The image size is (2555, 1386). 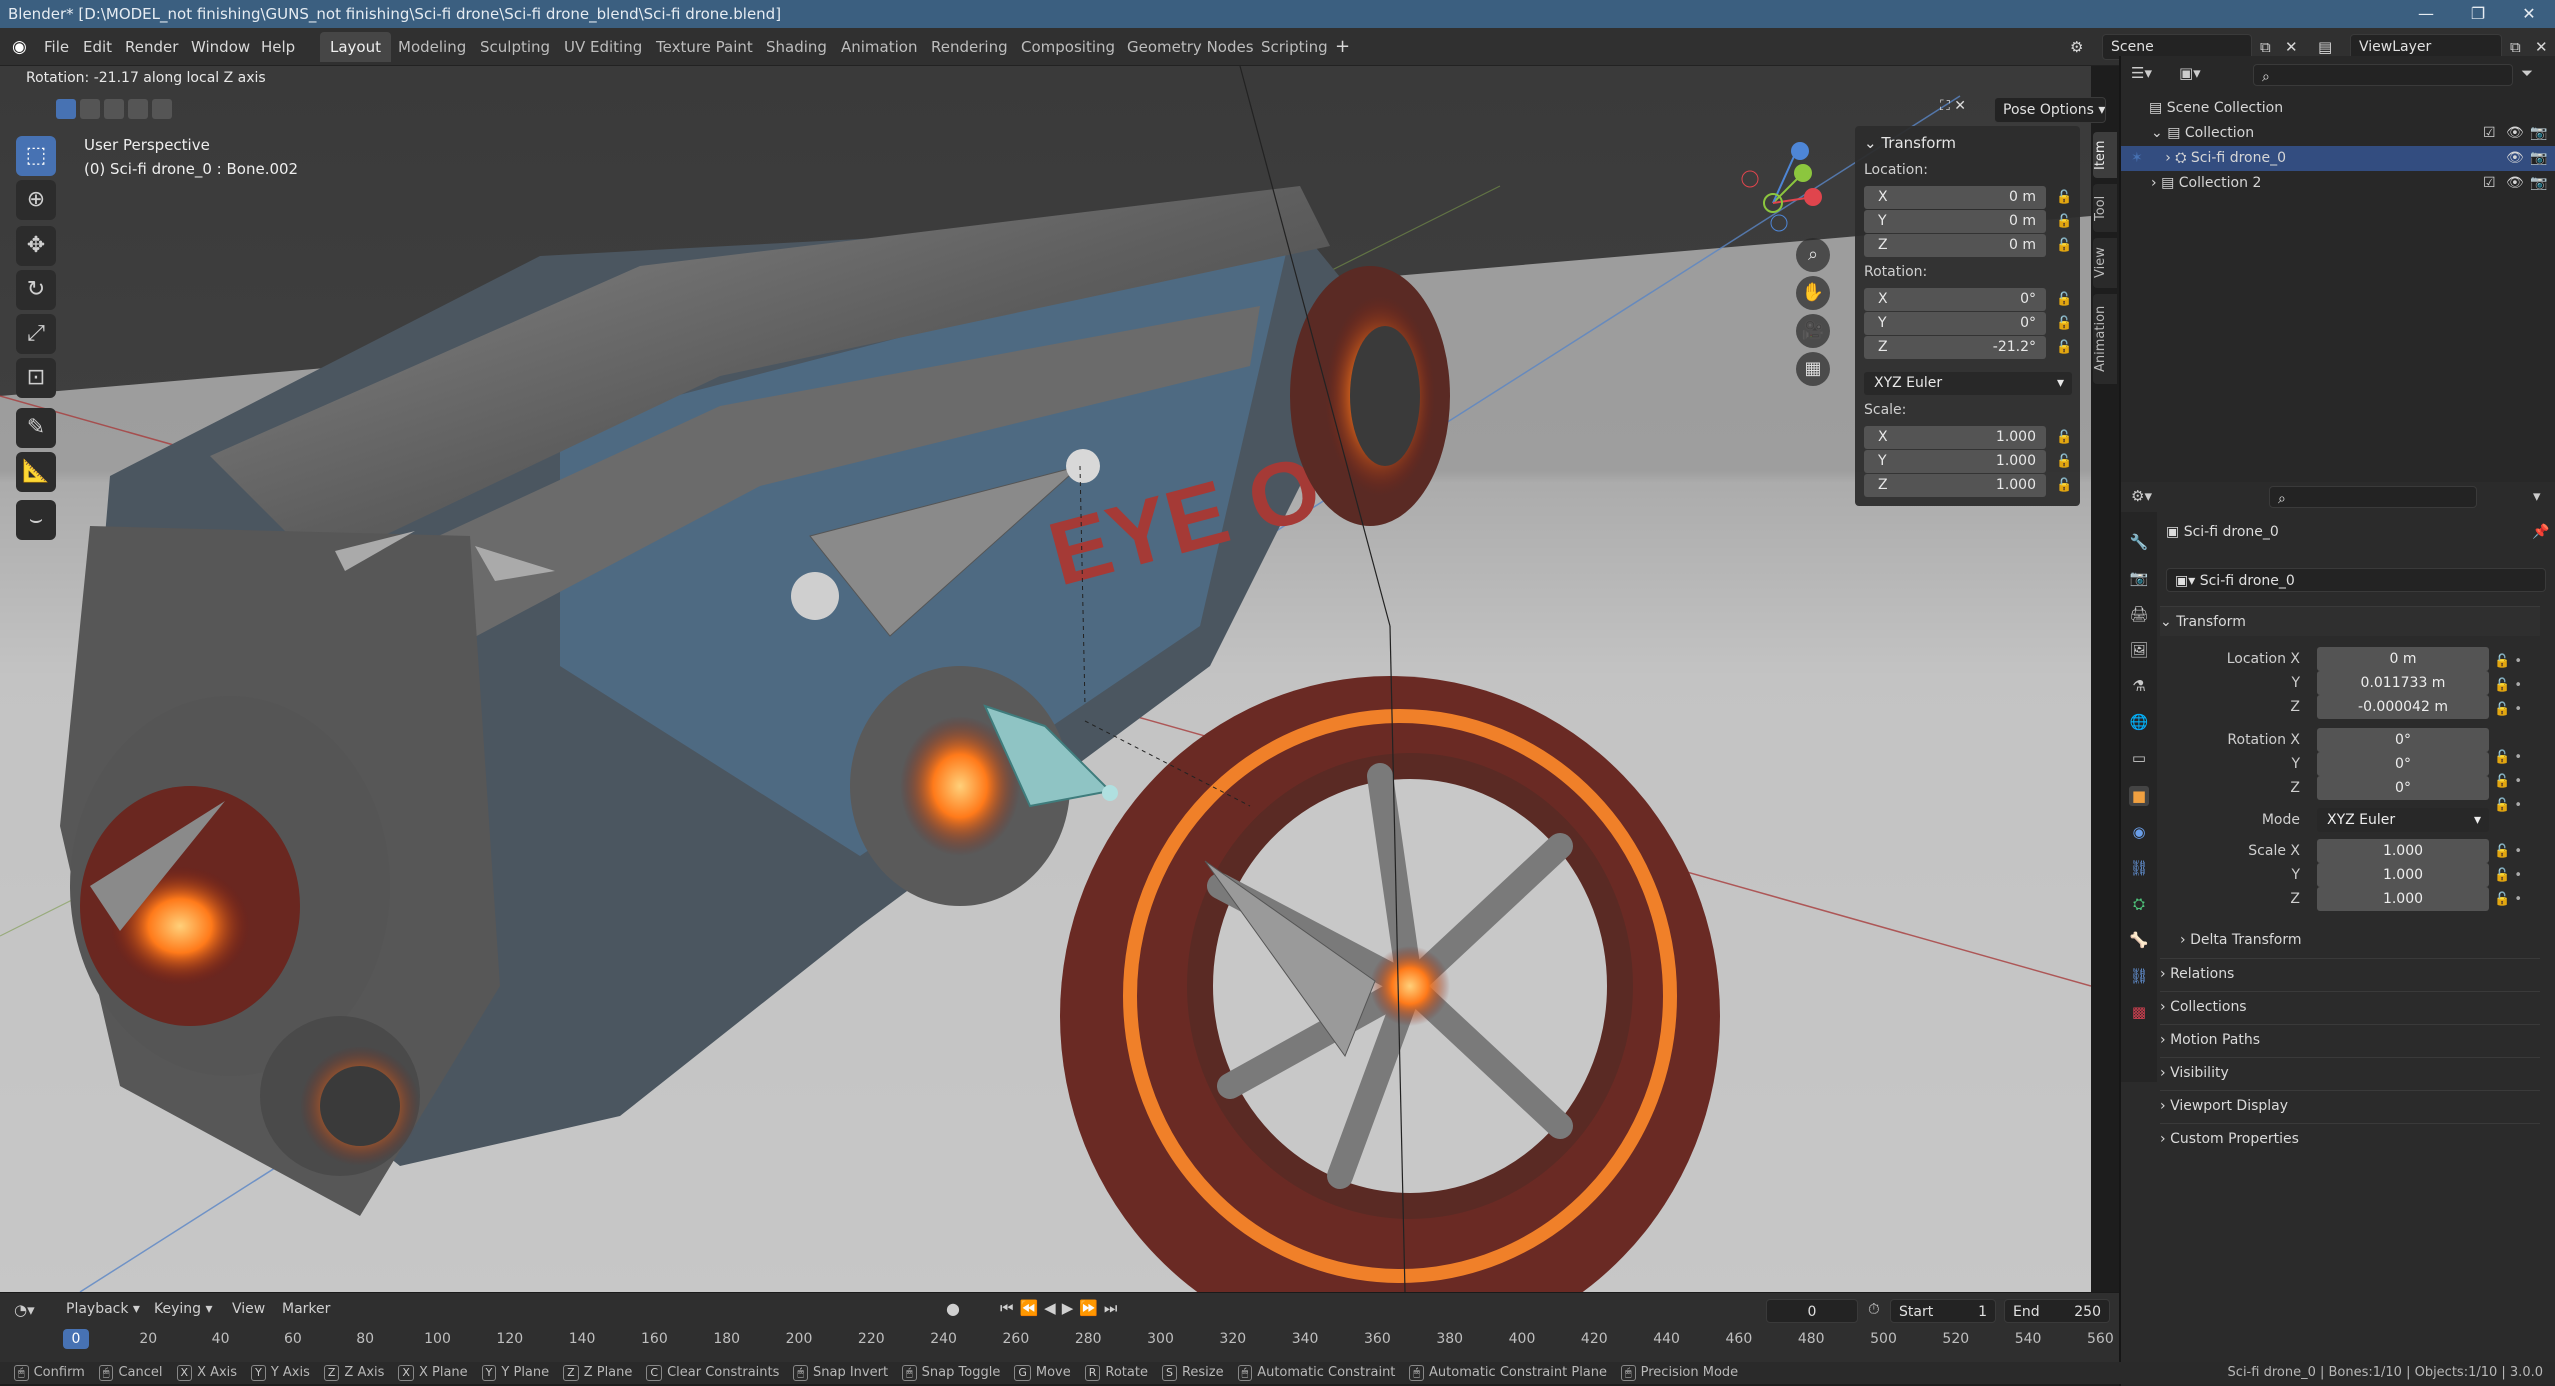 What do you see at coordinates (2139, 578) in the screenshot?
I see `render-properties-icon: 📷` at bounding box center [2139, 578].